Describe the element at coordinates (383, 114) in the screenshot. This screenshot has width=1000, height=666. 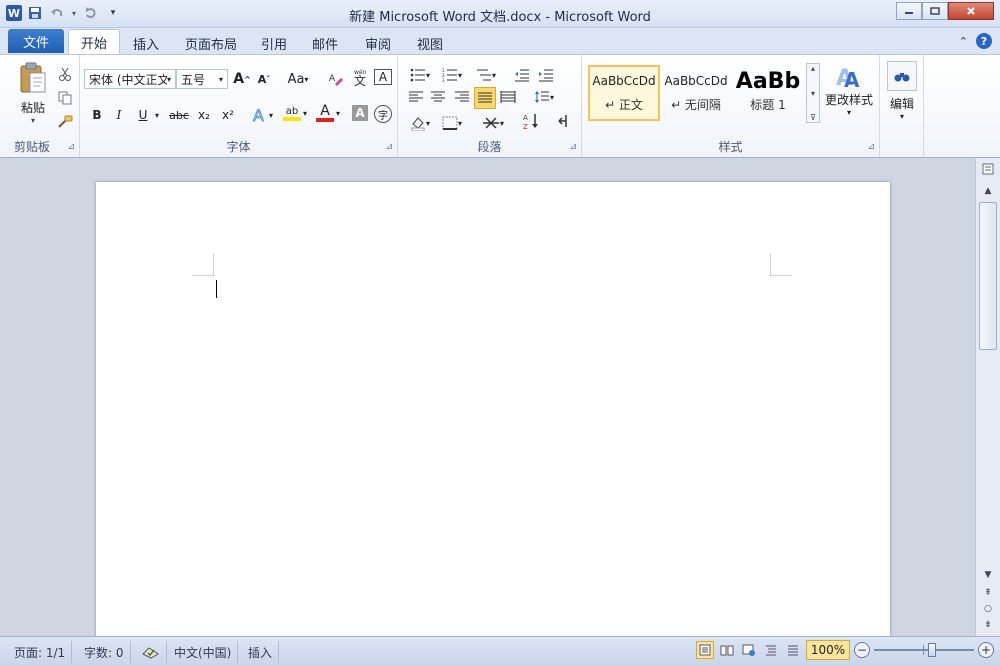
I see `enclose-characters-button: 字` at that location.